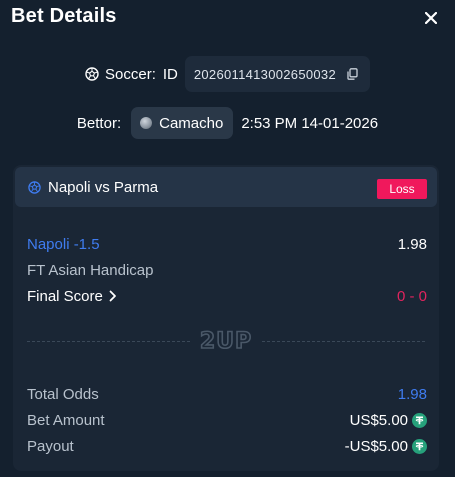 This screenshot has width=455, height=477. Describe the element at coordinates (63, 394) in the screenshot. I see `total-odds-label: Total Odds` at that location.